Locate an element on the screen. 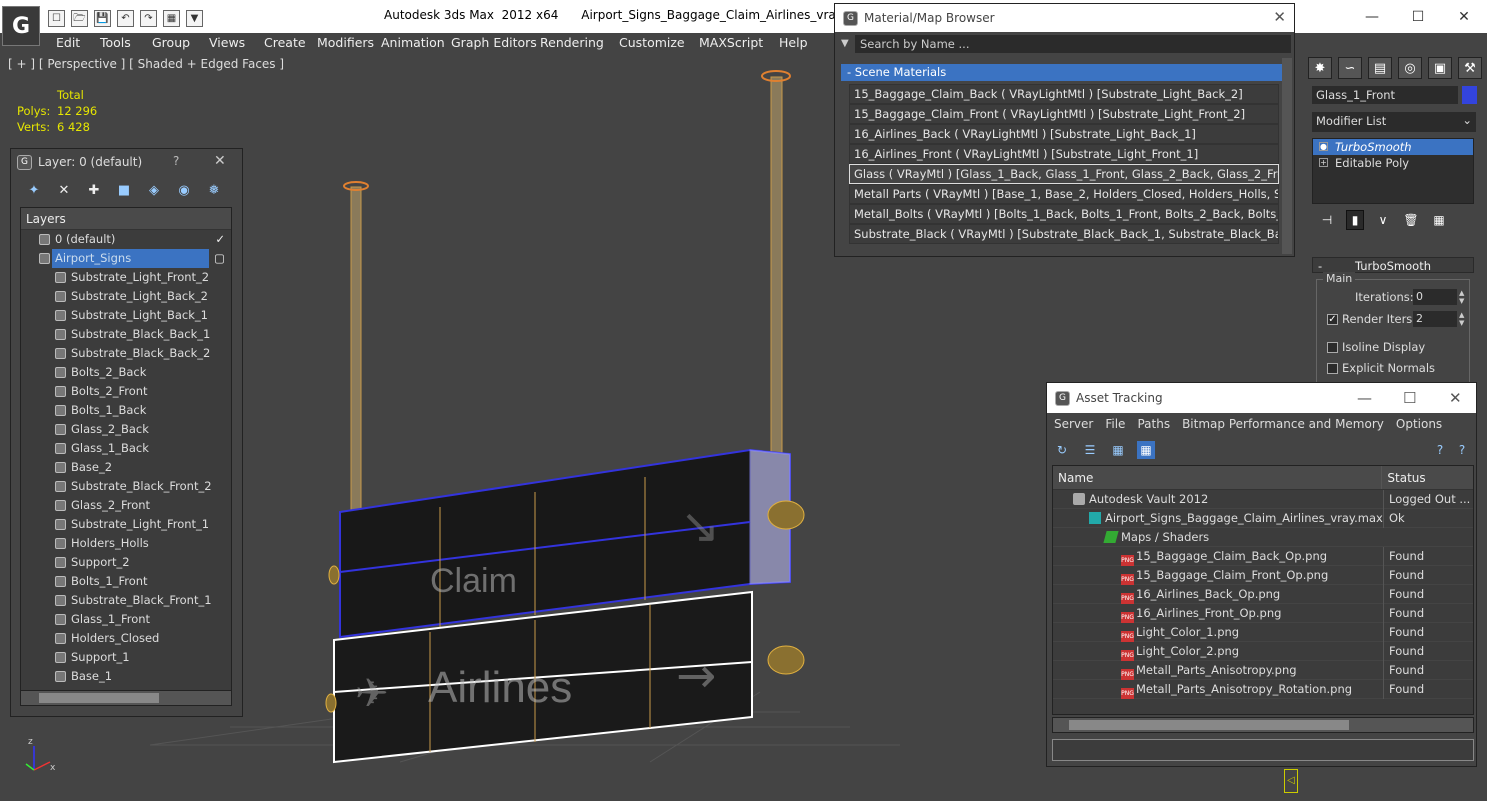  asset-row: PNG 16_Airlines_Front_Op.png Found is located at coordinates (1263, 613).